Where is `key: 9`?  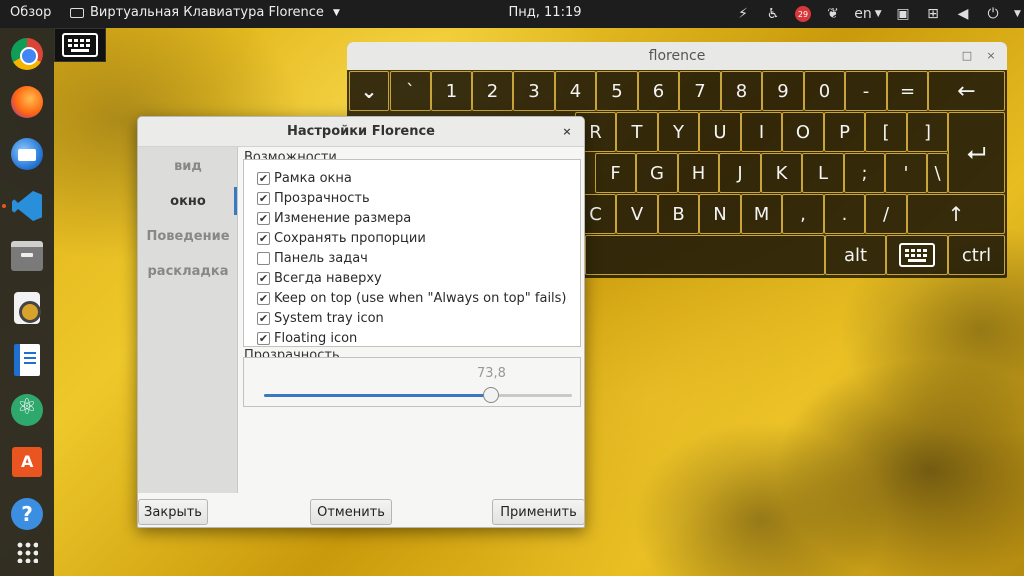 key: 9 is located at coordinates (783, 91).